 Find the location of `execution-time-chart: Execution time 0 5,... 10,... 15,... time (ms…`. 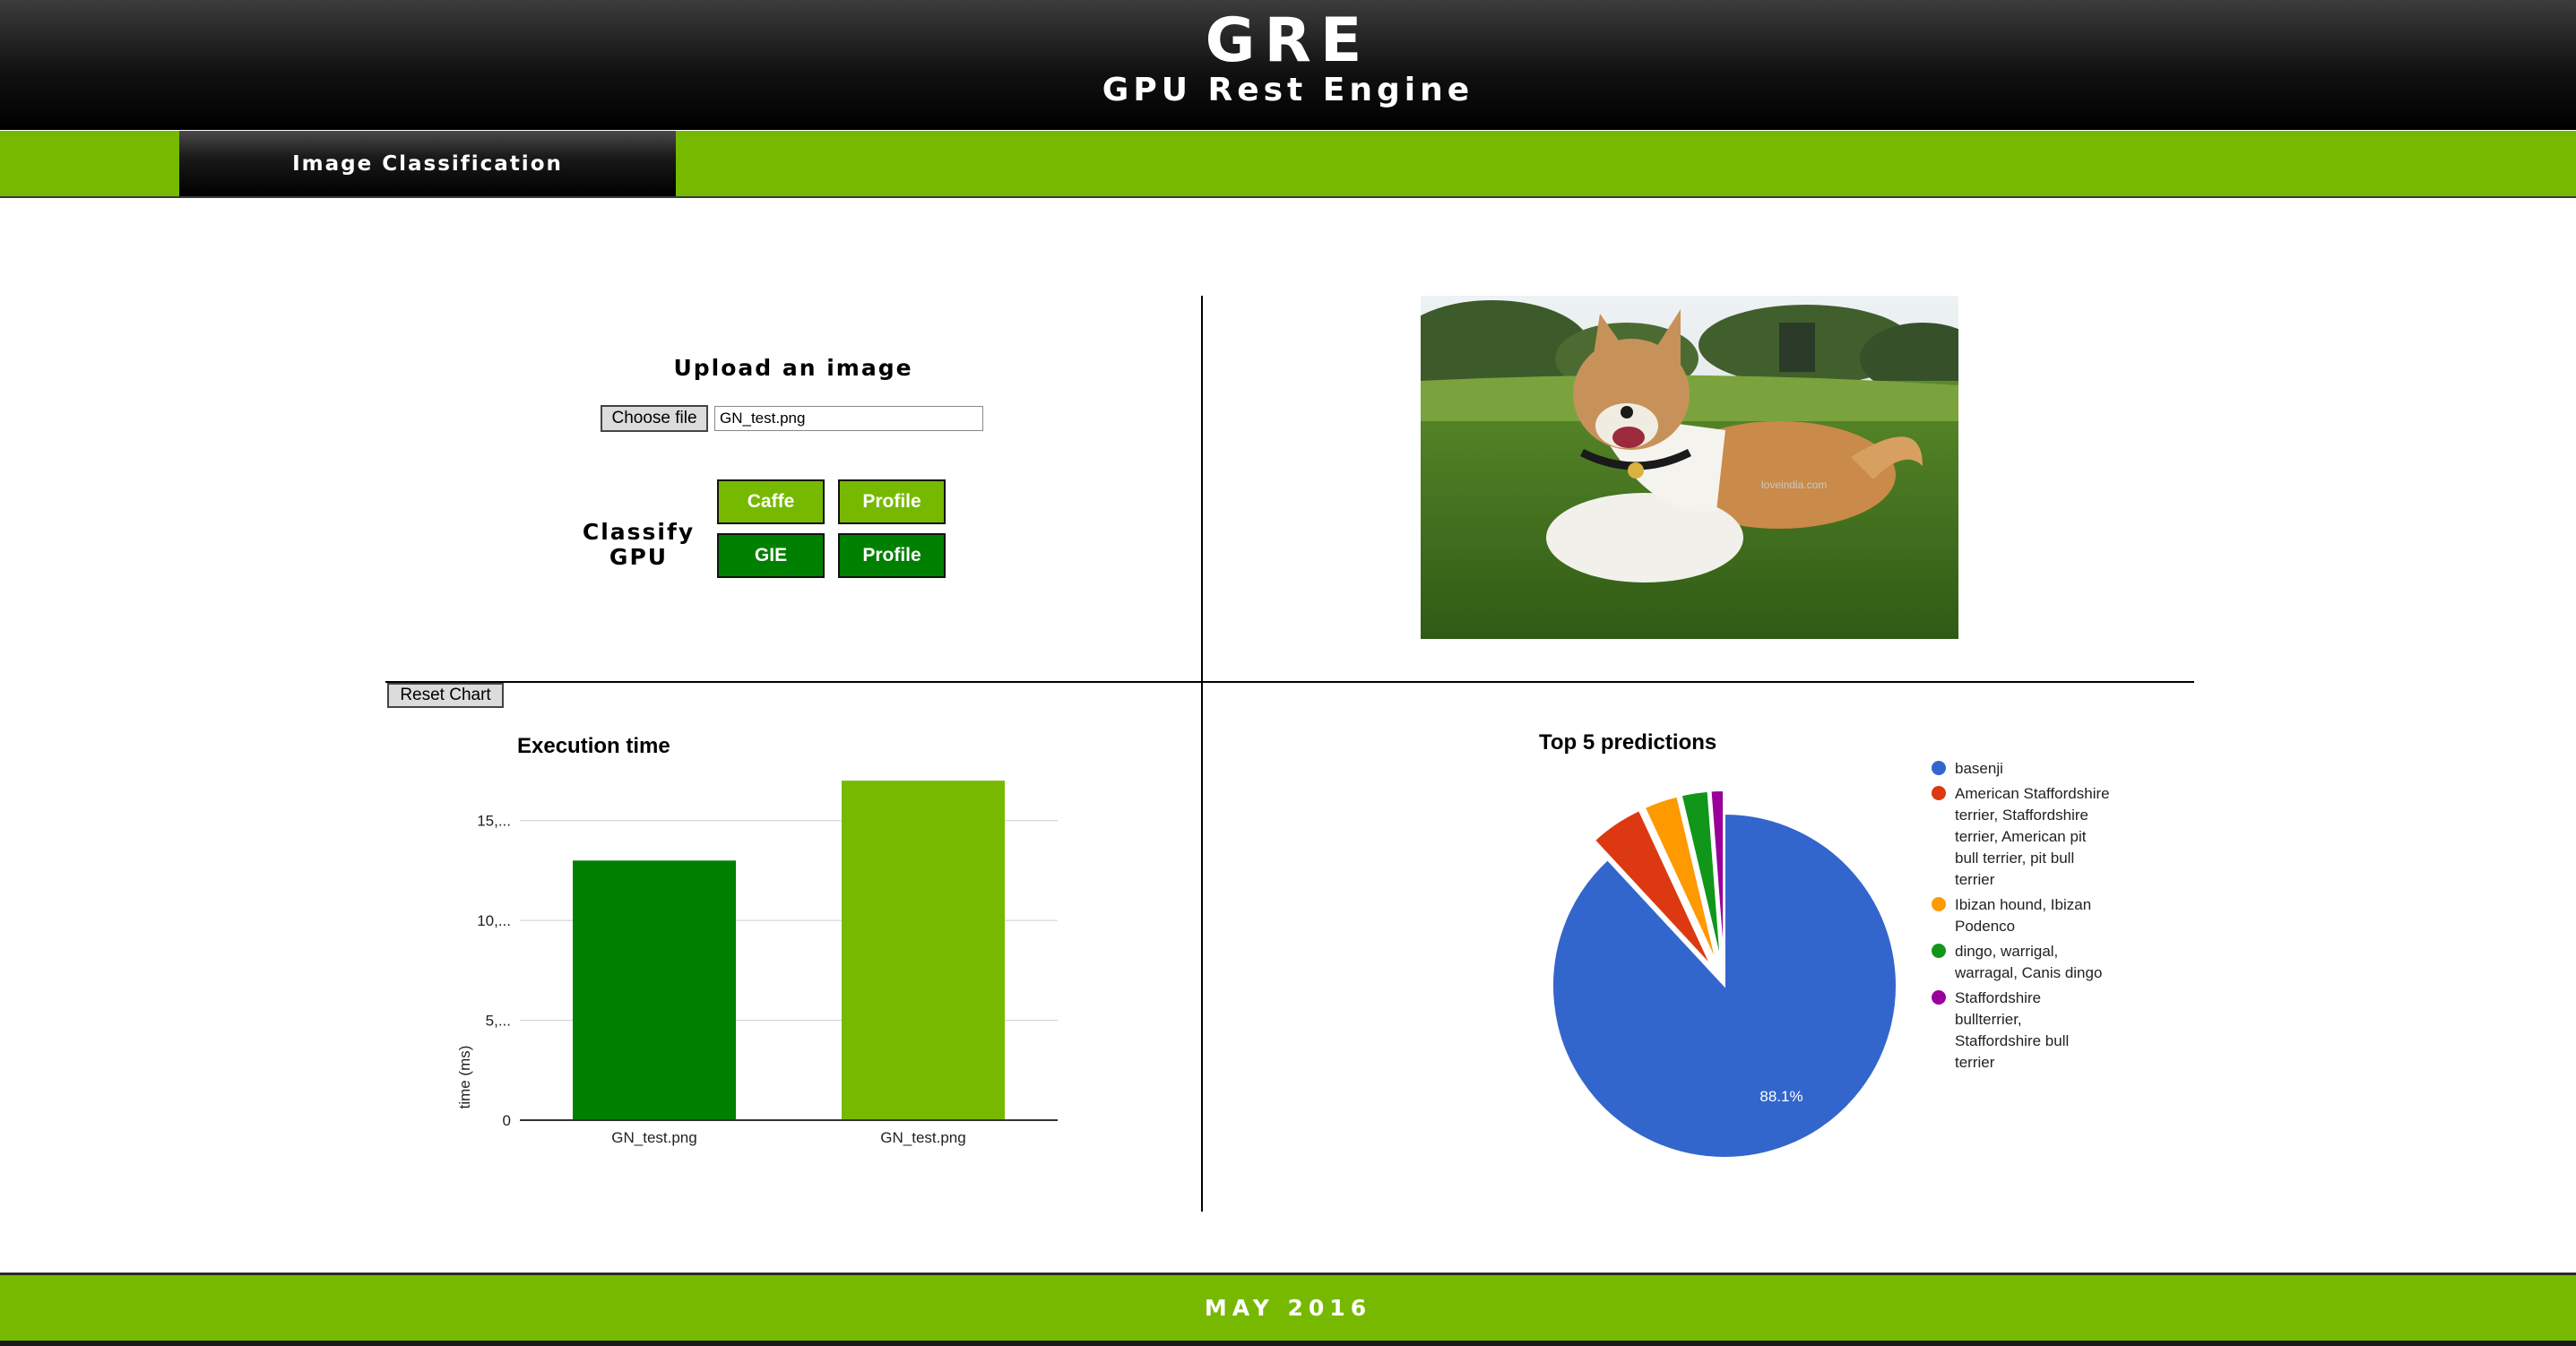

execution-time-chart: Execution time 0 5,... 10,... 15,... time (ms… is located at coordinates (745, 941).